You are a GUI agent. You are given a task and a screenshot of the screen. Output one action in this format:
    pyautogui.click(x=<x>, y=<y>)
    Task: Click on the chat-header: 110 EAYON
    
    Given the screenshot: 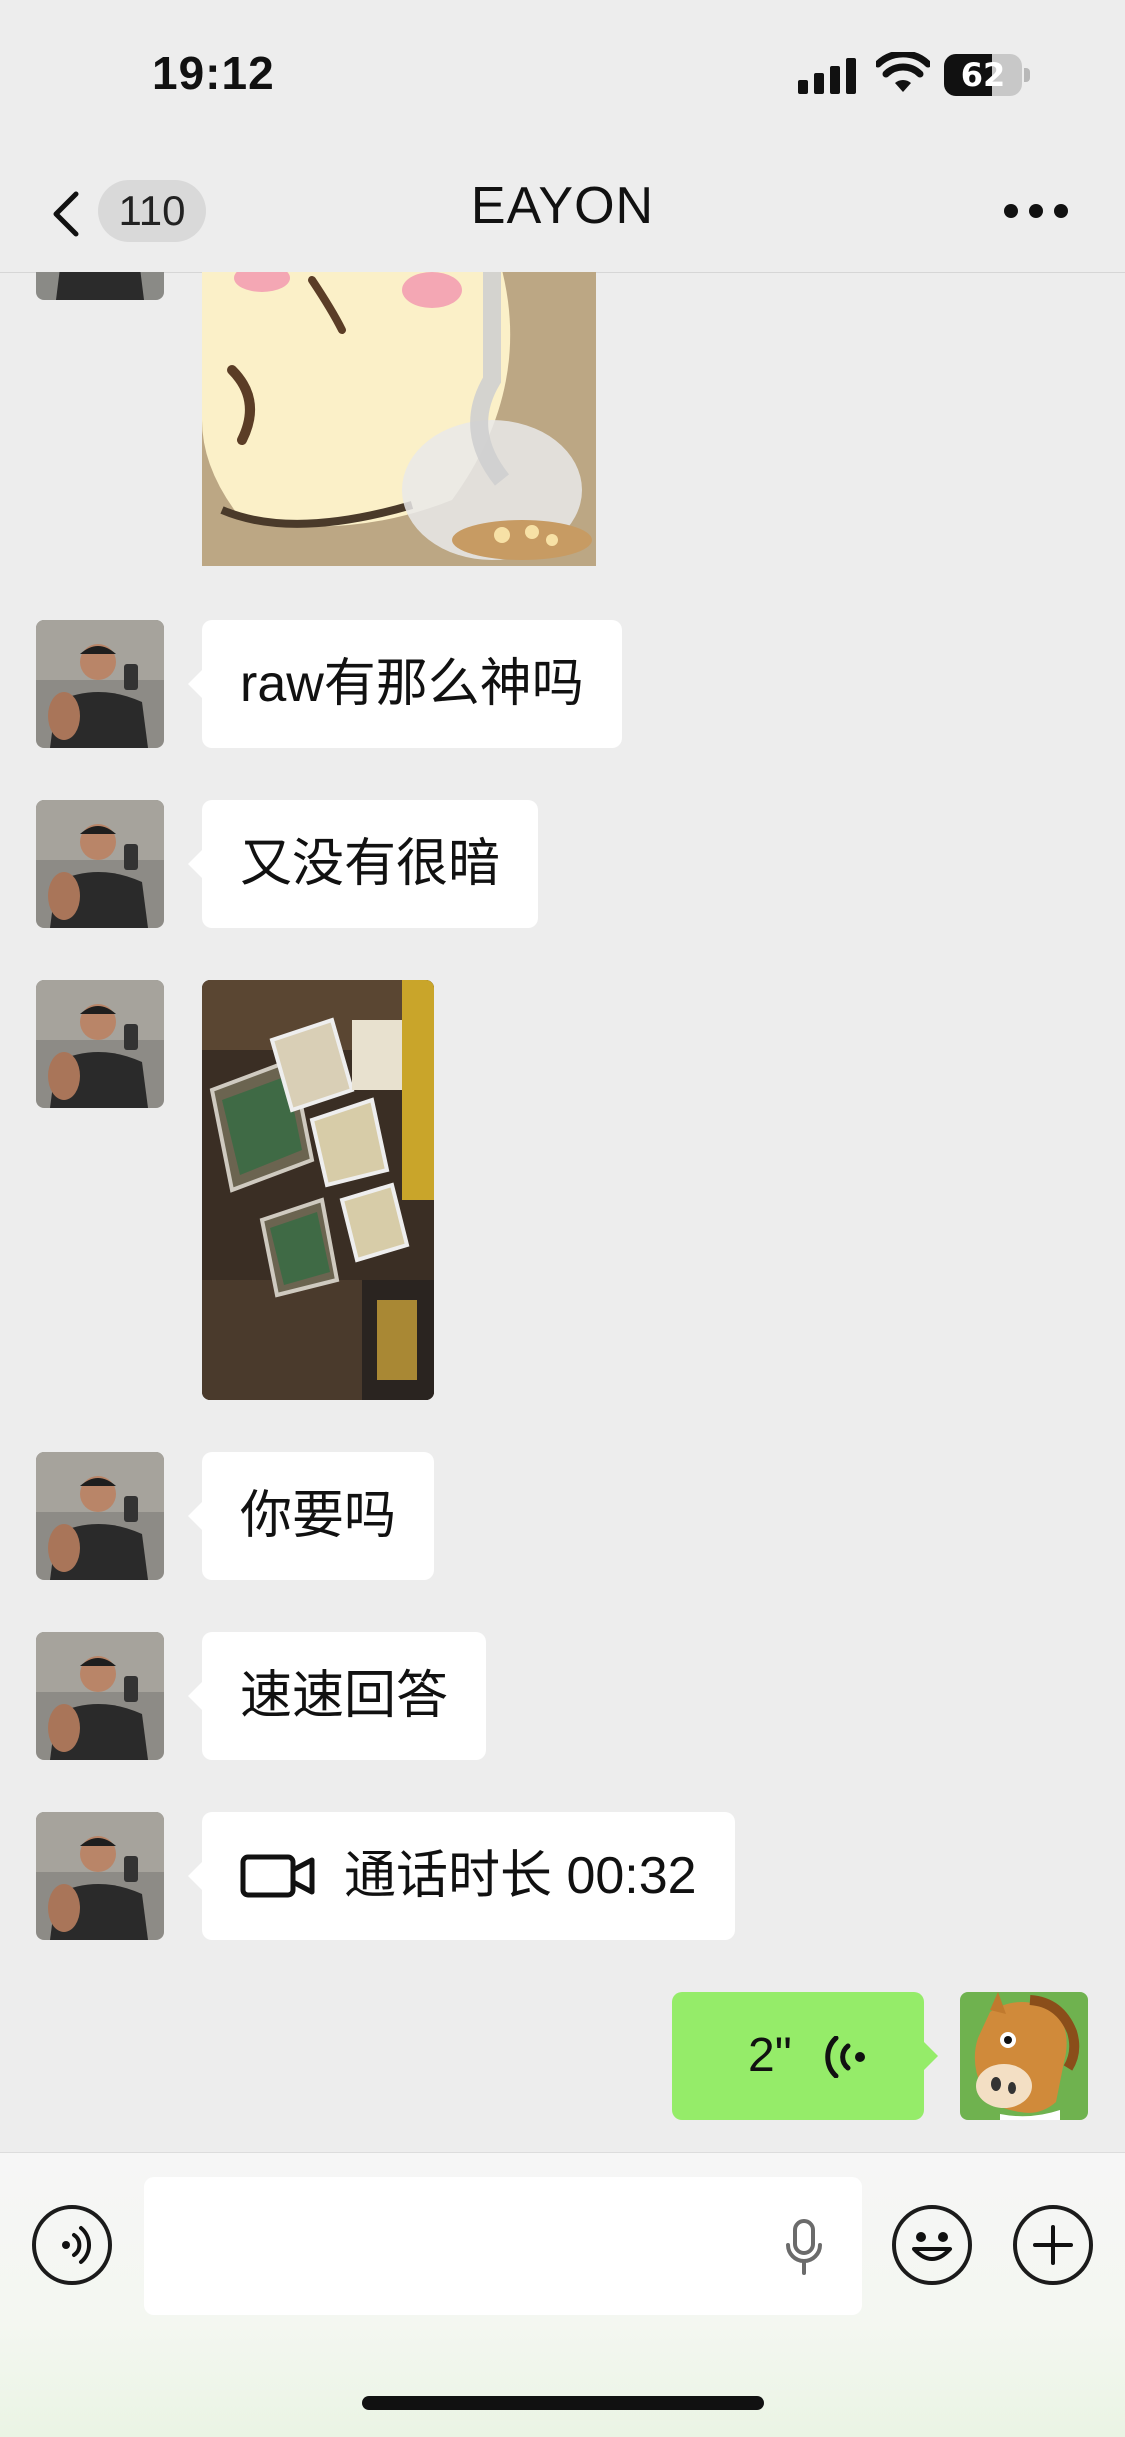 What is the action you would take?
    pyautogui.click(x=562, y=211)
    